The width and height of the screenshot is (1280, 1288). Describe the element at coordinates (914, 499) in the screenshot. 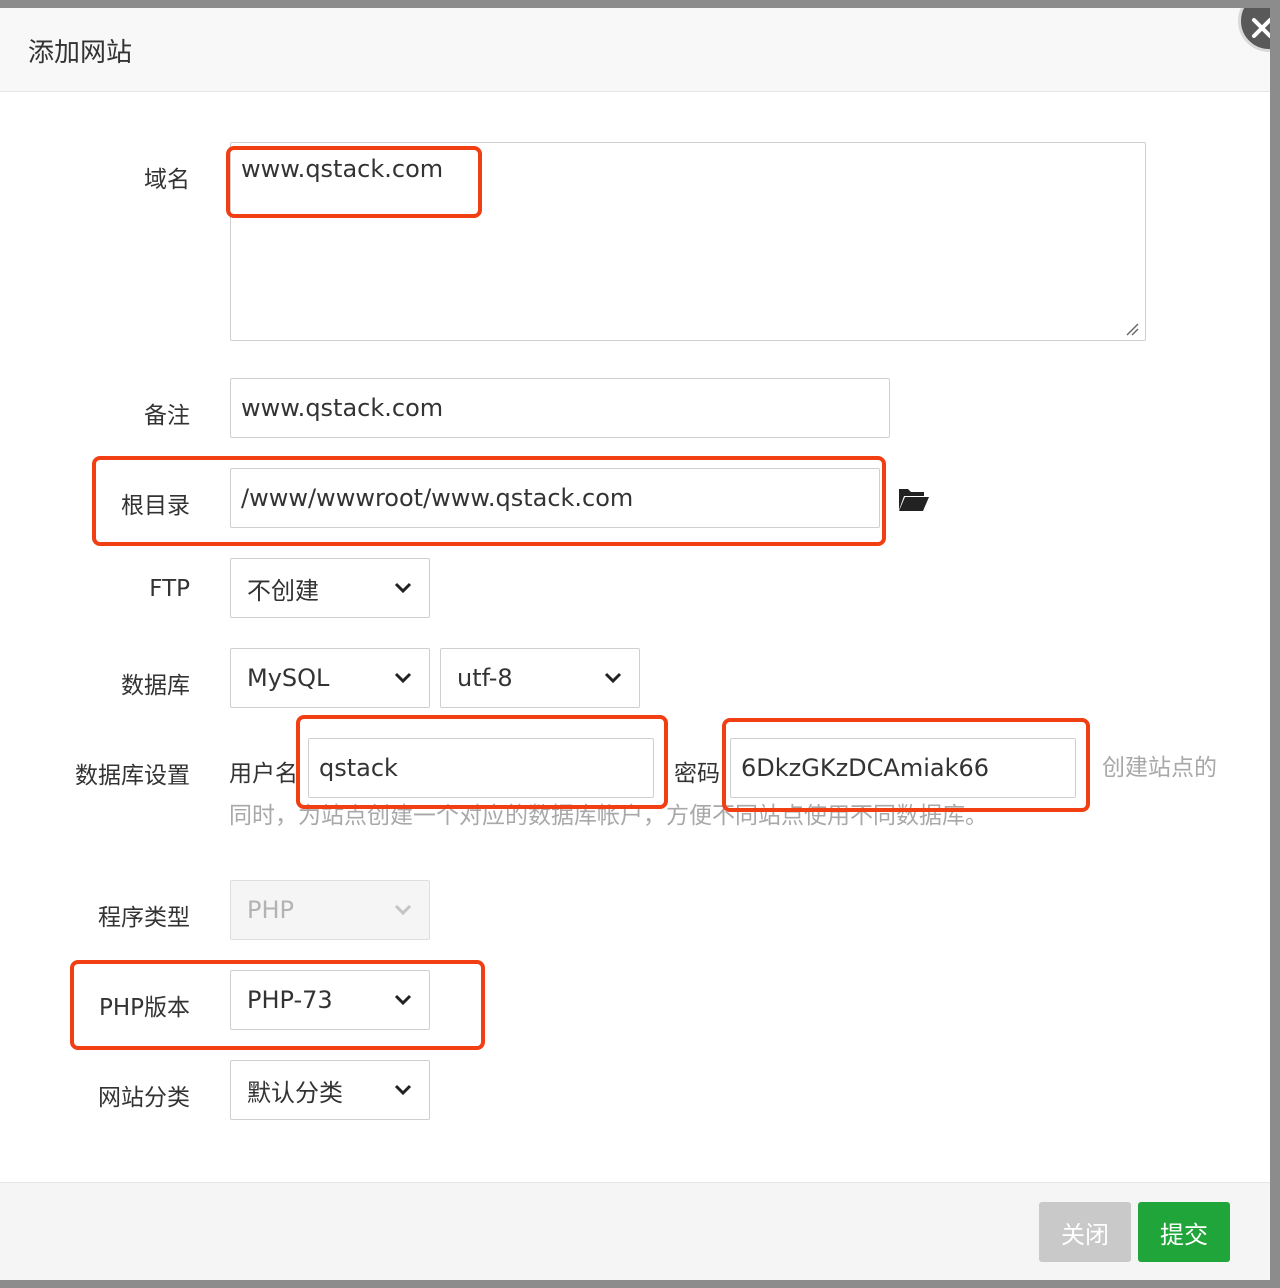

I see `folder-open-icon` at that location.